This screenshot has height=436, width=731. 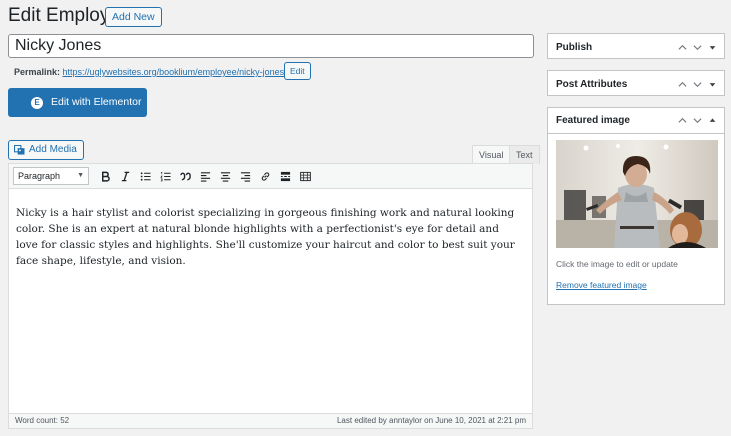 I want to click on link-icon, so click(x=265, y=176).